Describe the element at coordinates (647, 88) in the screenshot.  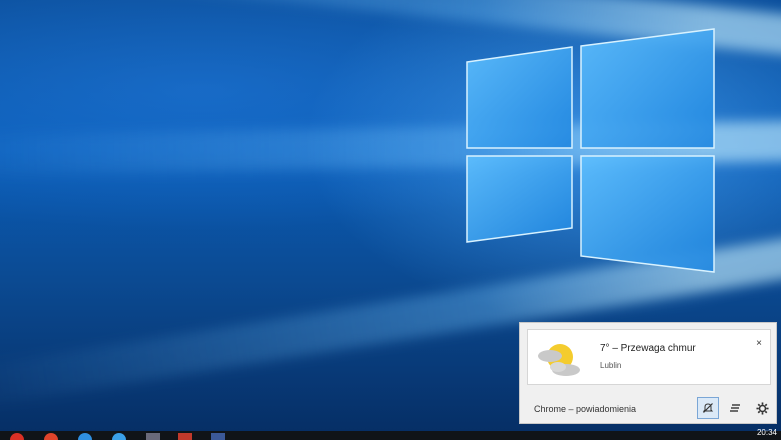
I see `logo-pane-top-right` at that location.